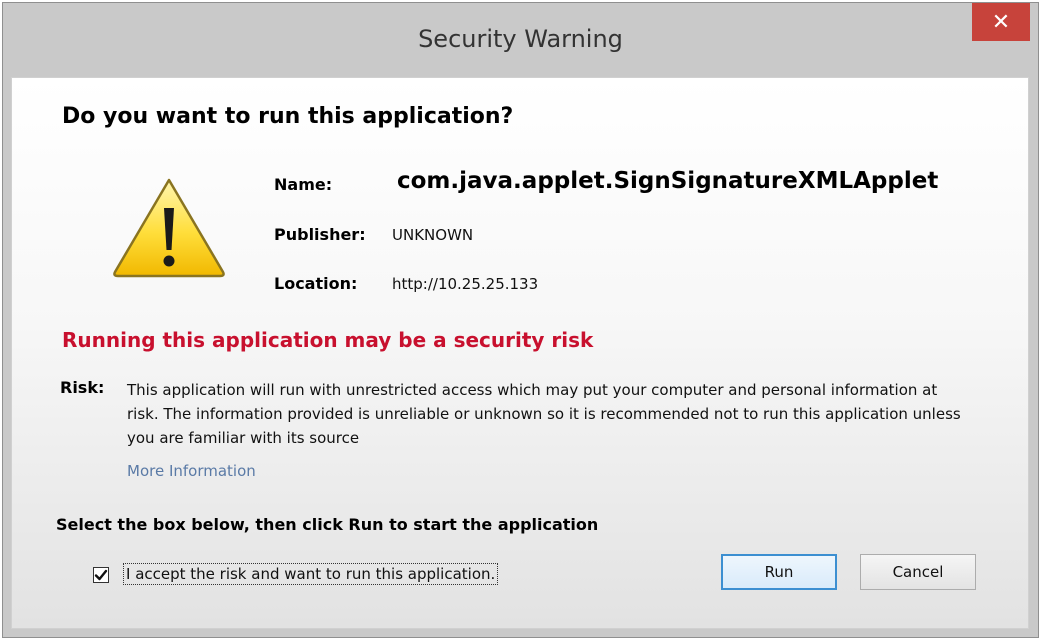 This screenshot has width=1043, height=640. Describe the element at coordinates (316, 283) in the screenshot. I see `location-label: Location:` at that location.